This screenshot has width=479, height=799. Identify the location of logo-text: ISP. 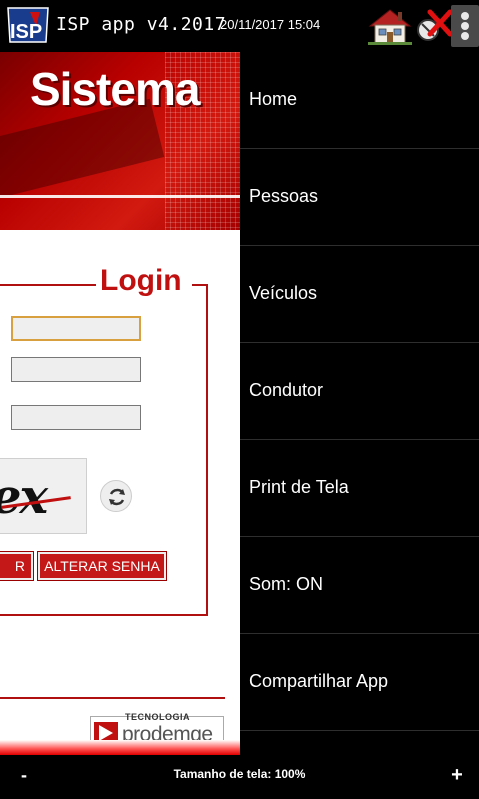
(26, 32).